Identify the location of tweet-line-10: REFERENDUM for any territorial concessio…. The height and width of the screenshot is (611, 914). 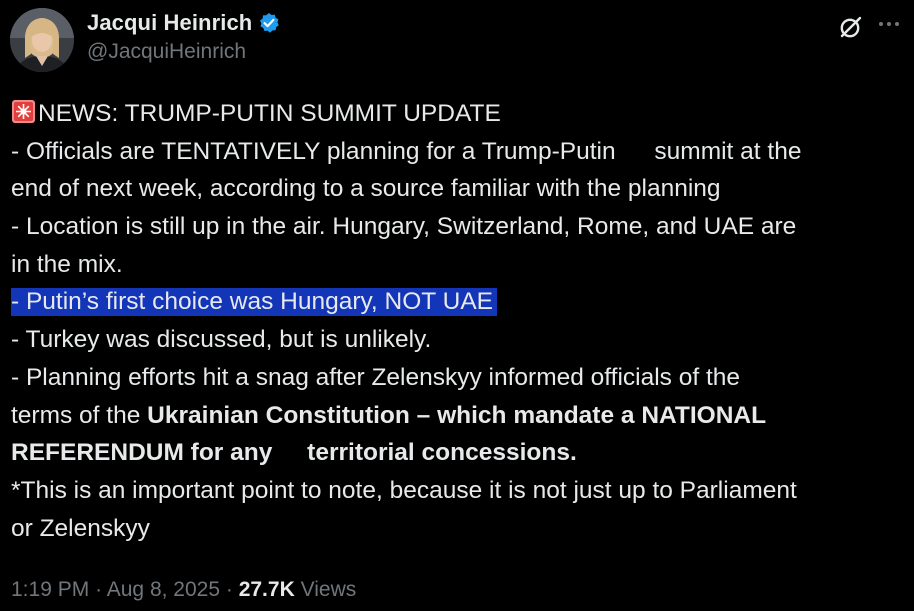
(461, 453).